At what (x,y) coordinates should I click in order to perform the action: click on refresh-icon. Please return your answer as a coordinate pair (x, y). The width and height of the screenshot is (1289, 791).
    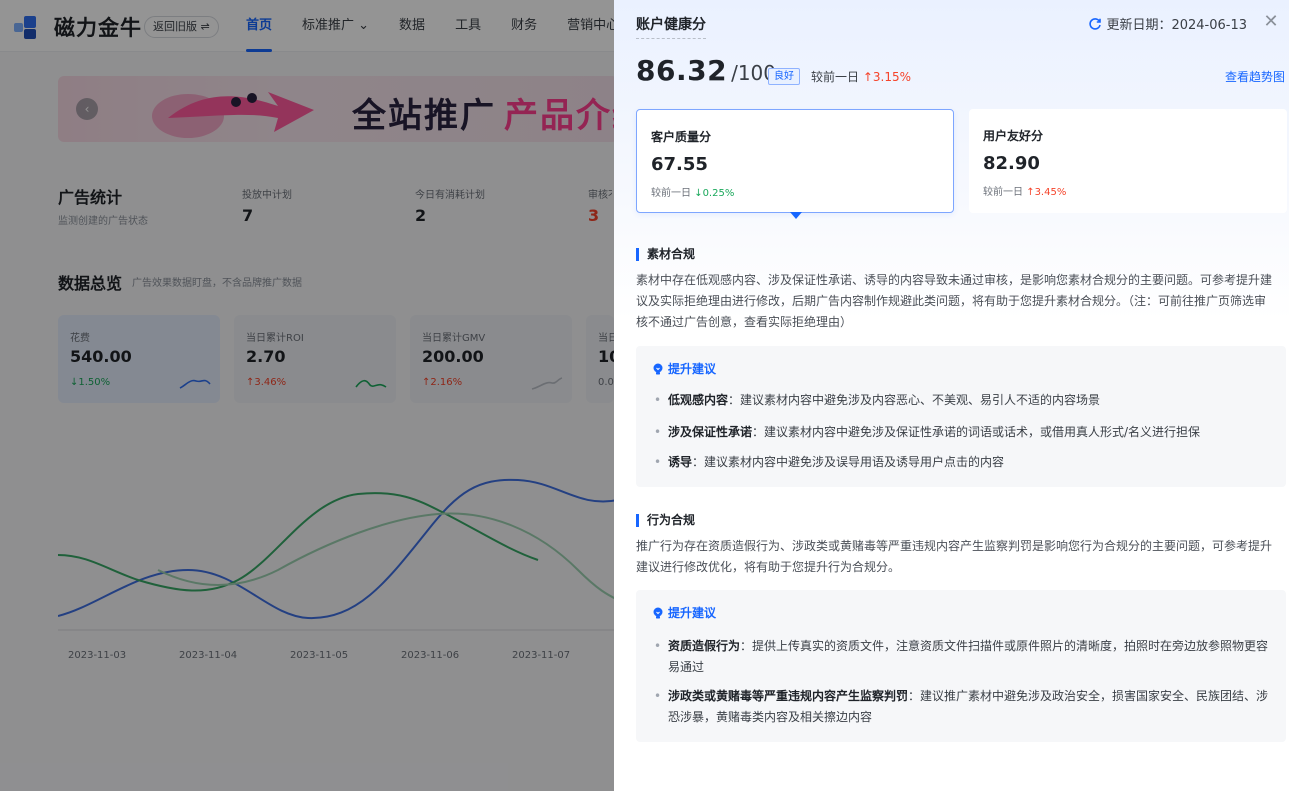
    Looking at the image, I should click on (1095, 24).